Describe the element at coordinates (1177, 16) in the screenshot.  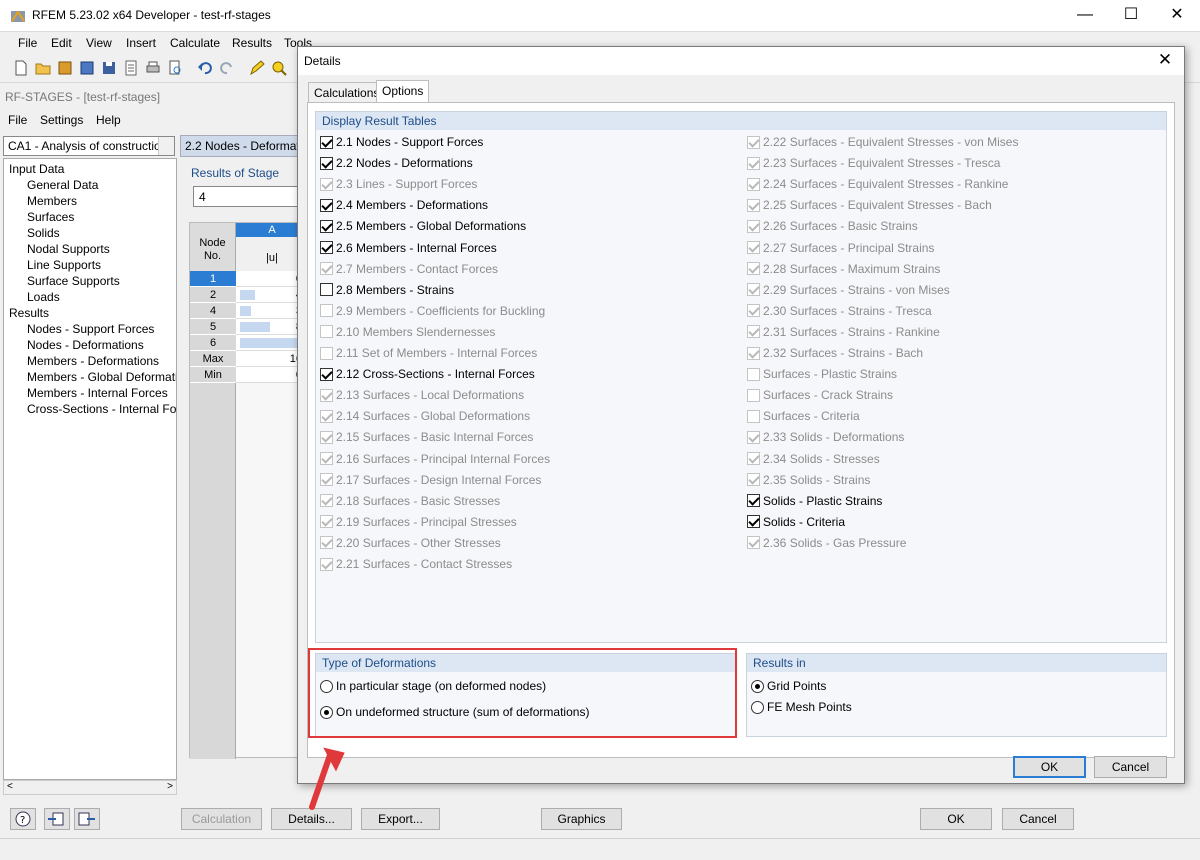
I see `close-window-button: ✕` at that location.